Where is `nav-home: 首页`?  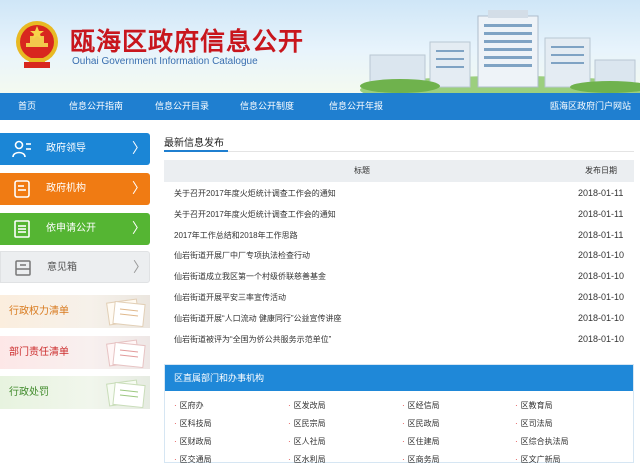
nav-home: 首页 is located at coordinates (27, 106).